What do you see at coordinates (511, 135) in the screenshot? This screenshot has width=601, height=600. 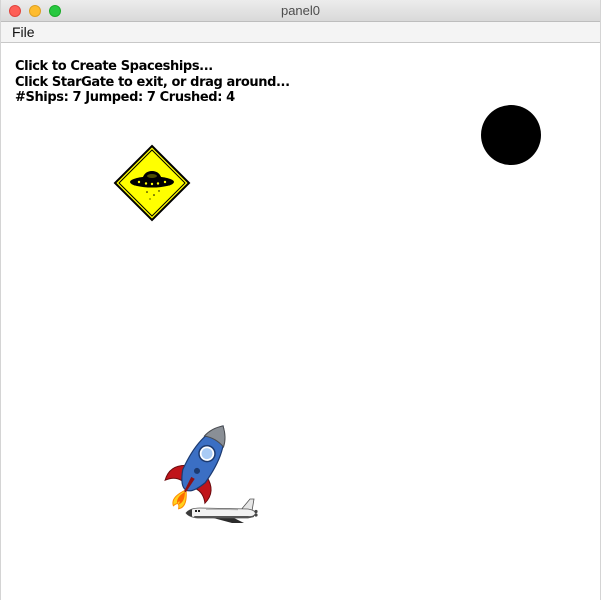 I see `stargate-icon` at bounding box center [511, 135].